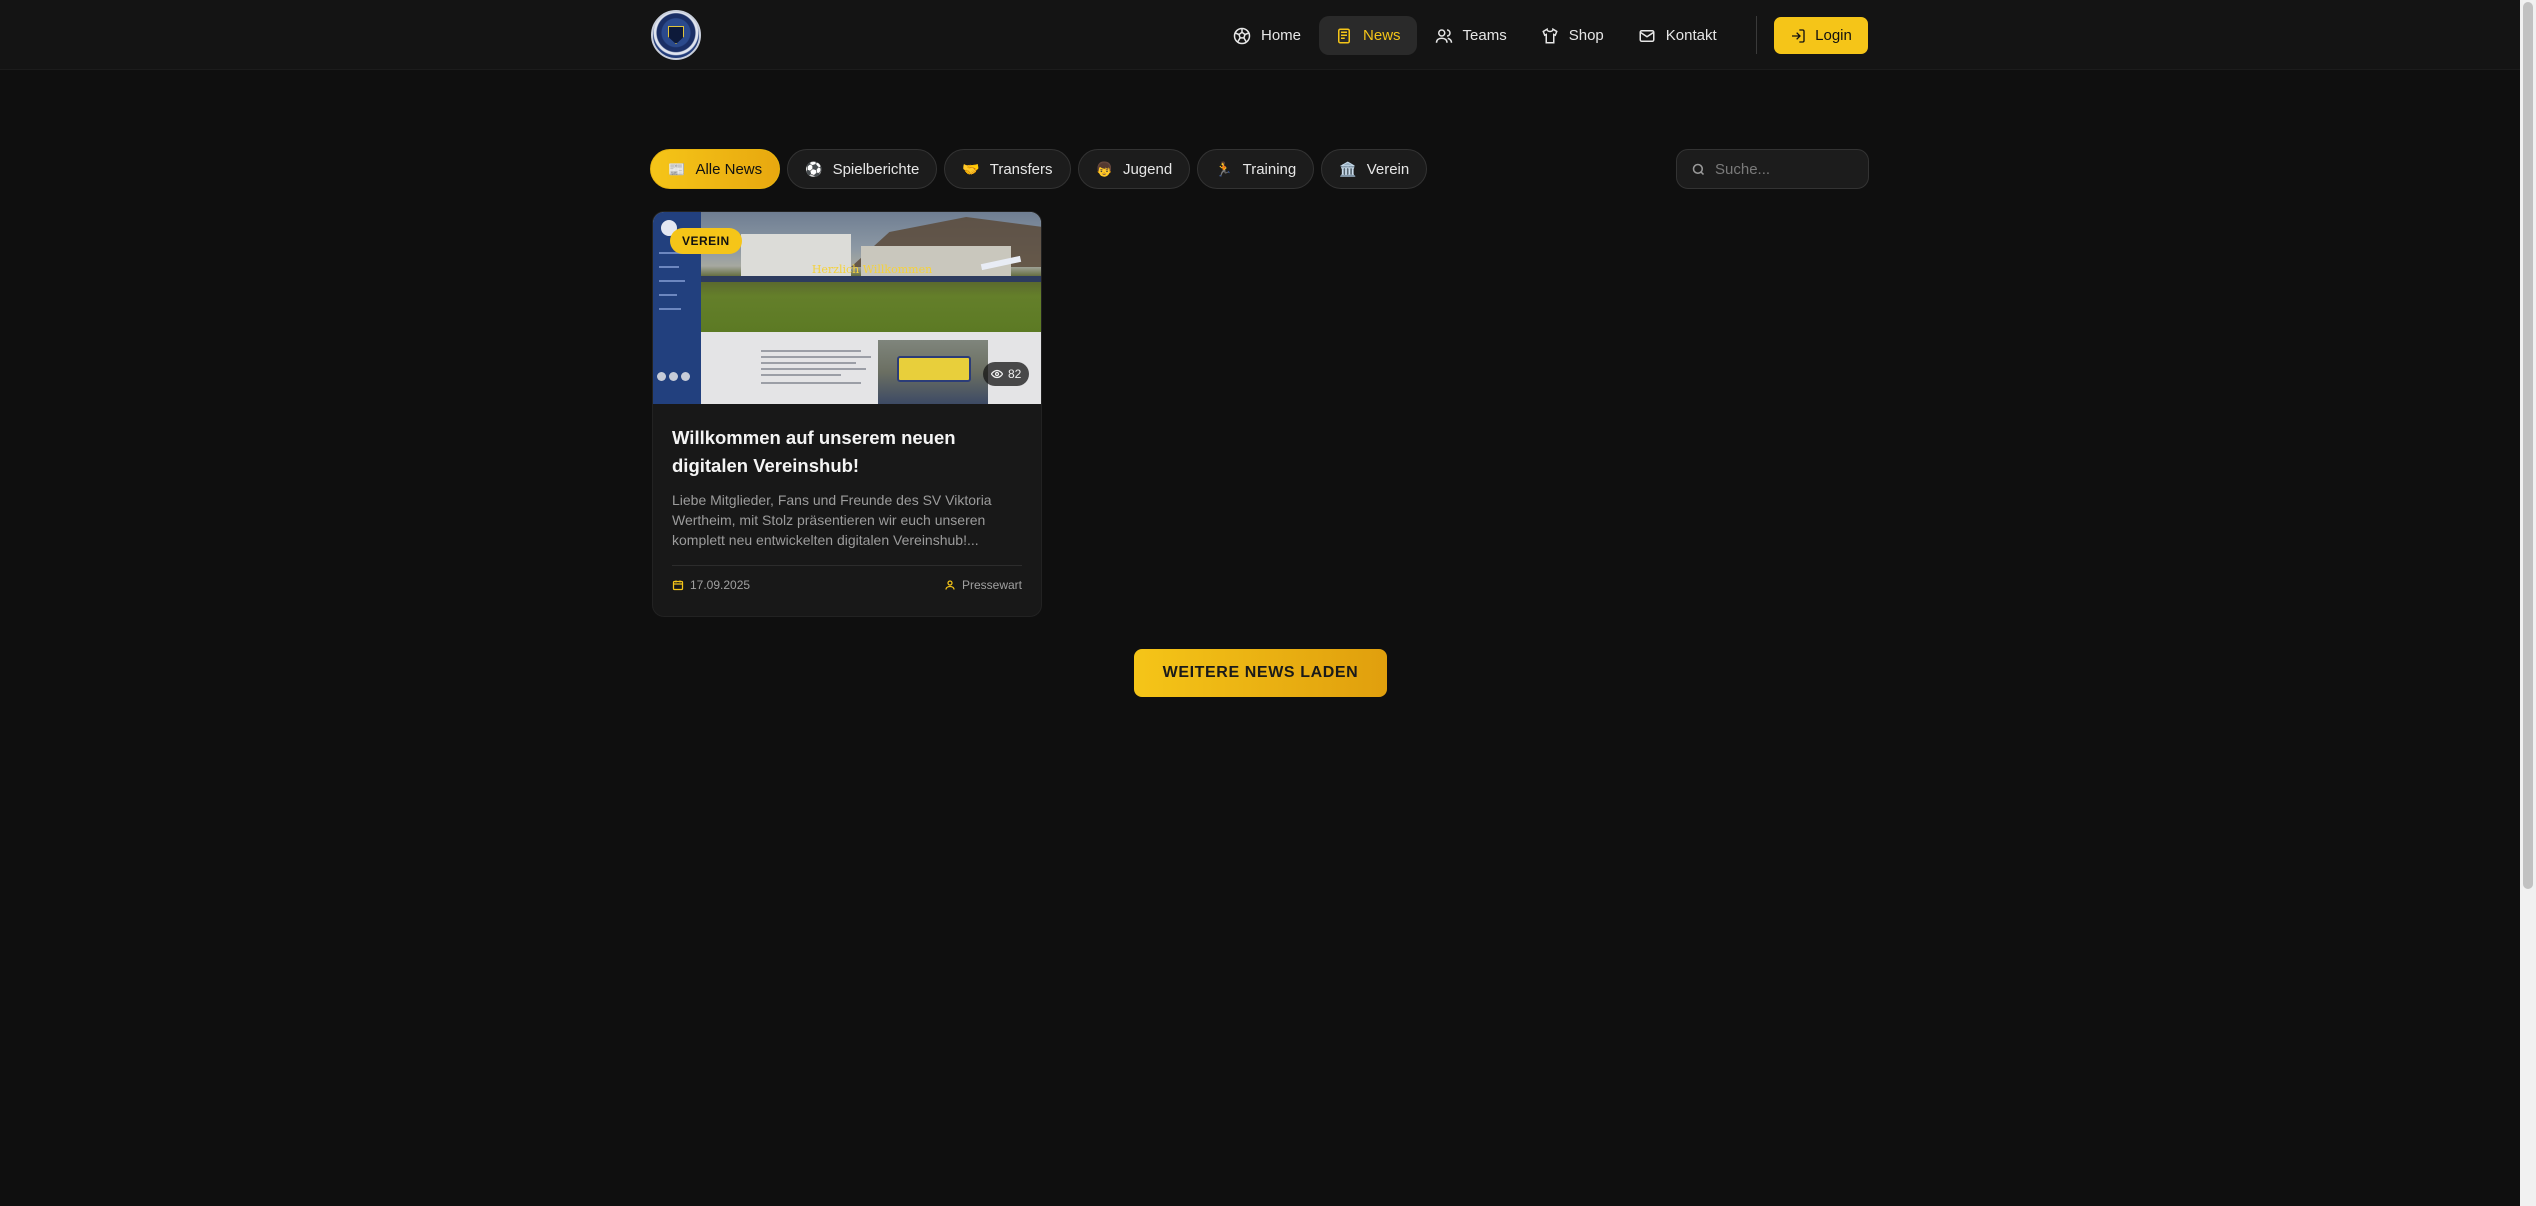  I want to click on news-card-image: Herzlich Willkommen VEREIN 82, so click(847, 308).